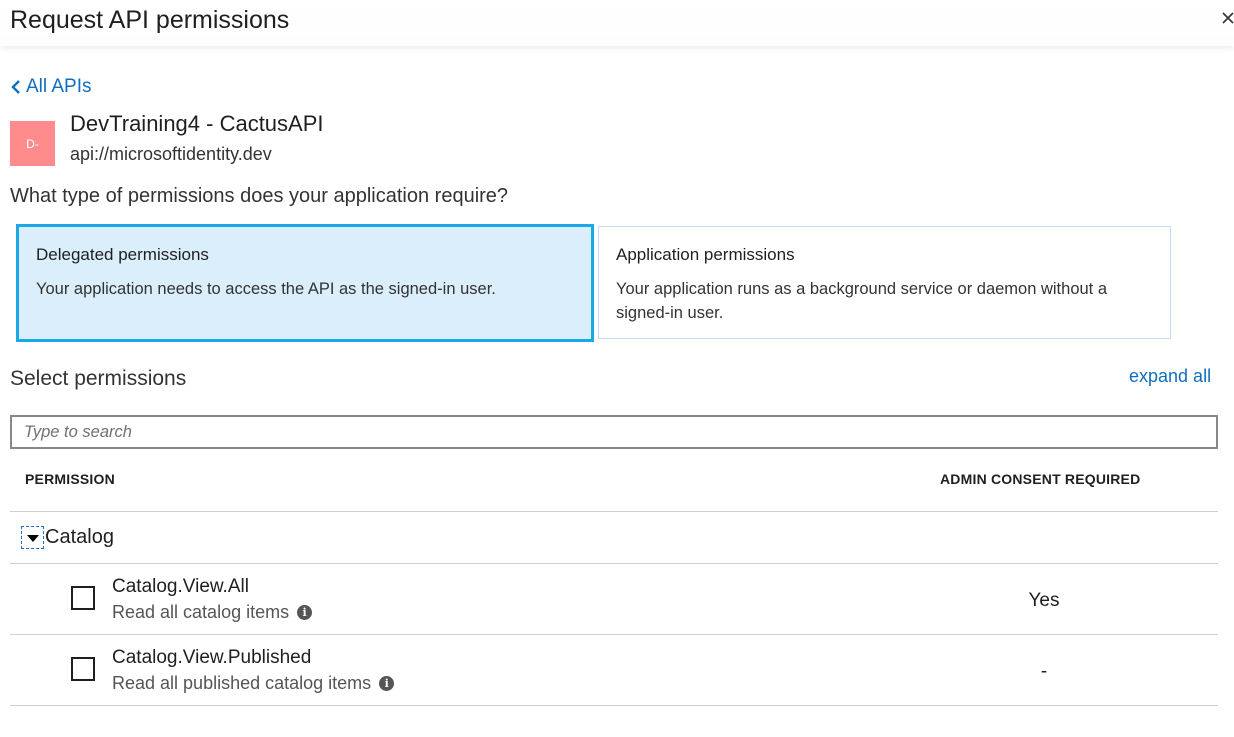  What do you see at coordinates (212, 657) in the screenshot?
I see `permission-name: Catalog.View.Published` at bounding box center [212, 657].